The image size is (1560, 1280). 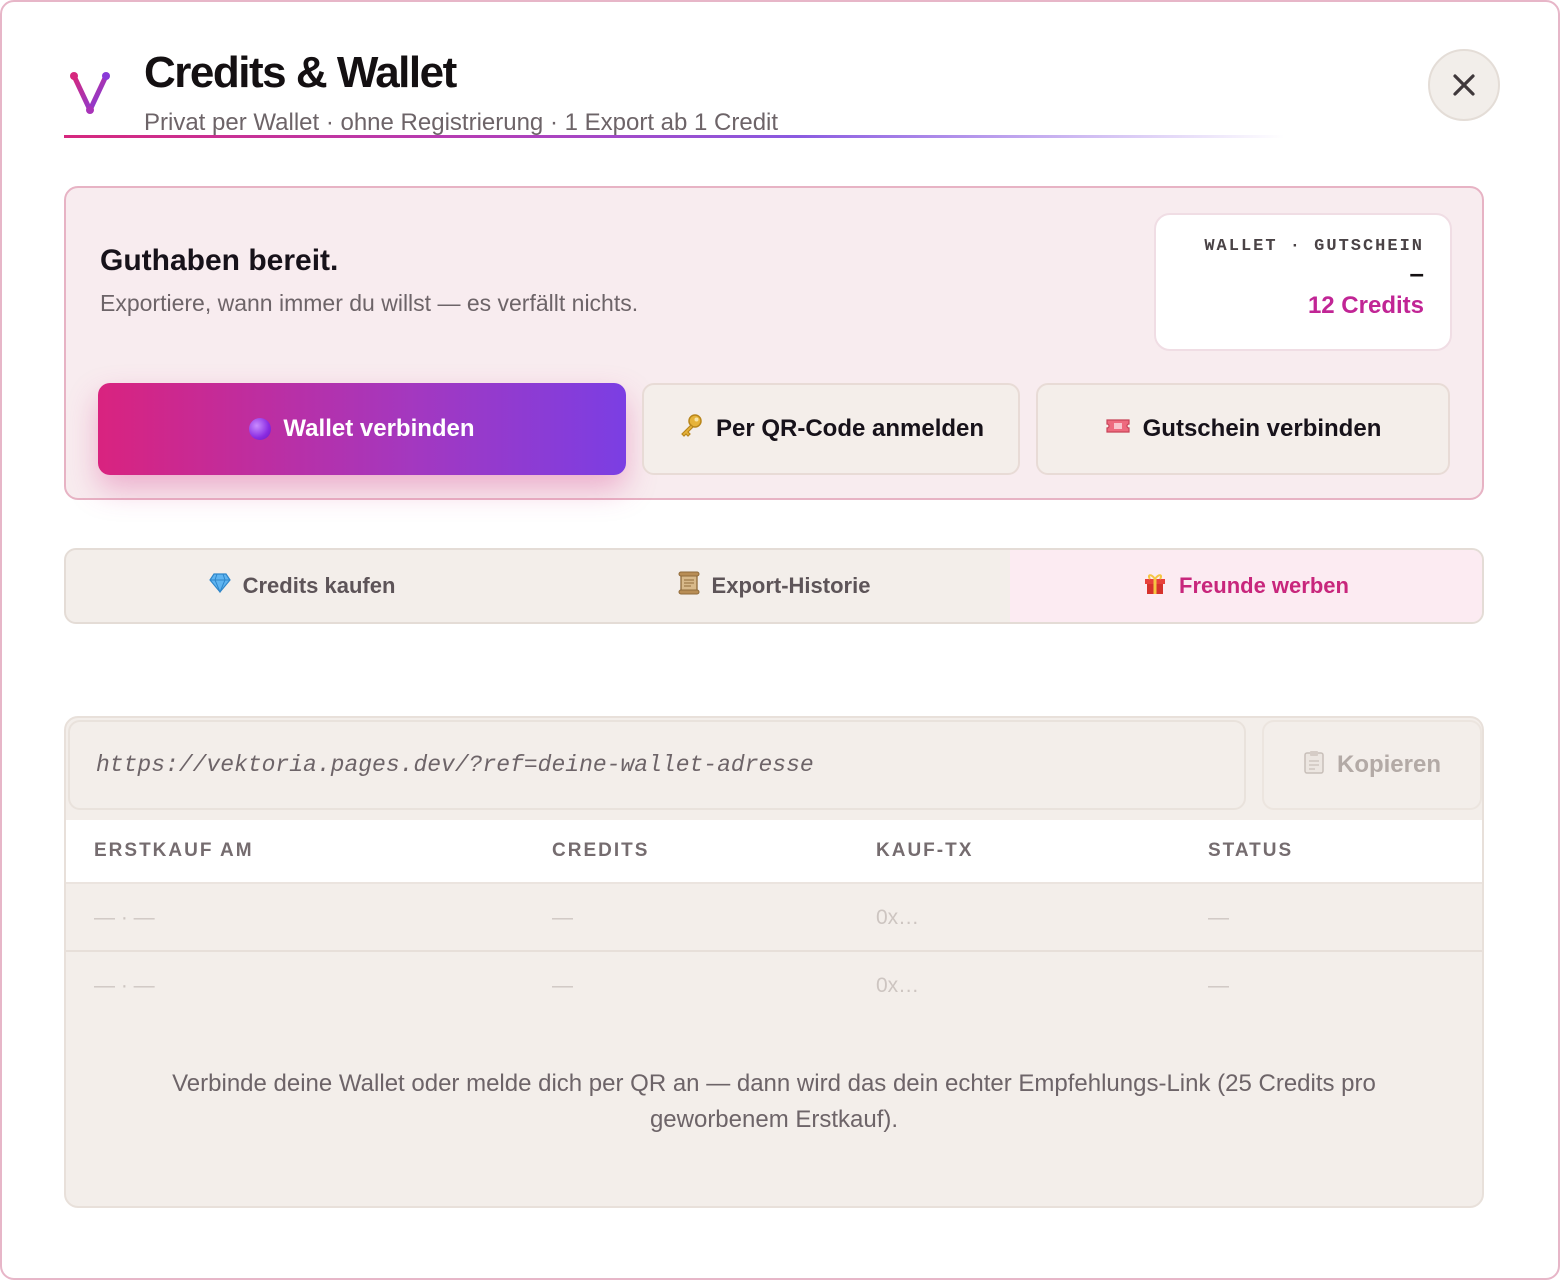 I want to click on balance-label: WALLET · GUTSCHEIN, so click(x=1314, y=246).